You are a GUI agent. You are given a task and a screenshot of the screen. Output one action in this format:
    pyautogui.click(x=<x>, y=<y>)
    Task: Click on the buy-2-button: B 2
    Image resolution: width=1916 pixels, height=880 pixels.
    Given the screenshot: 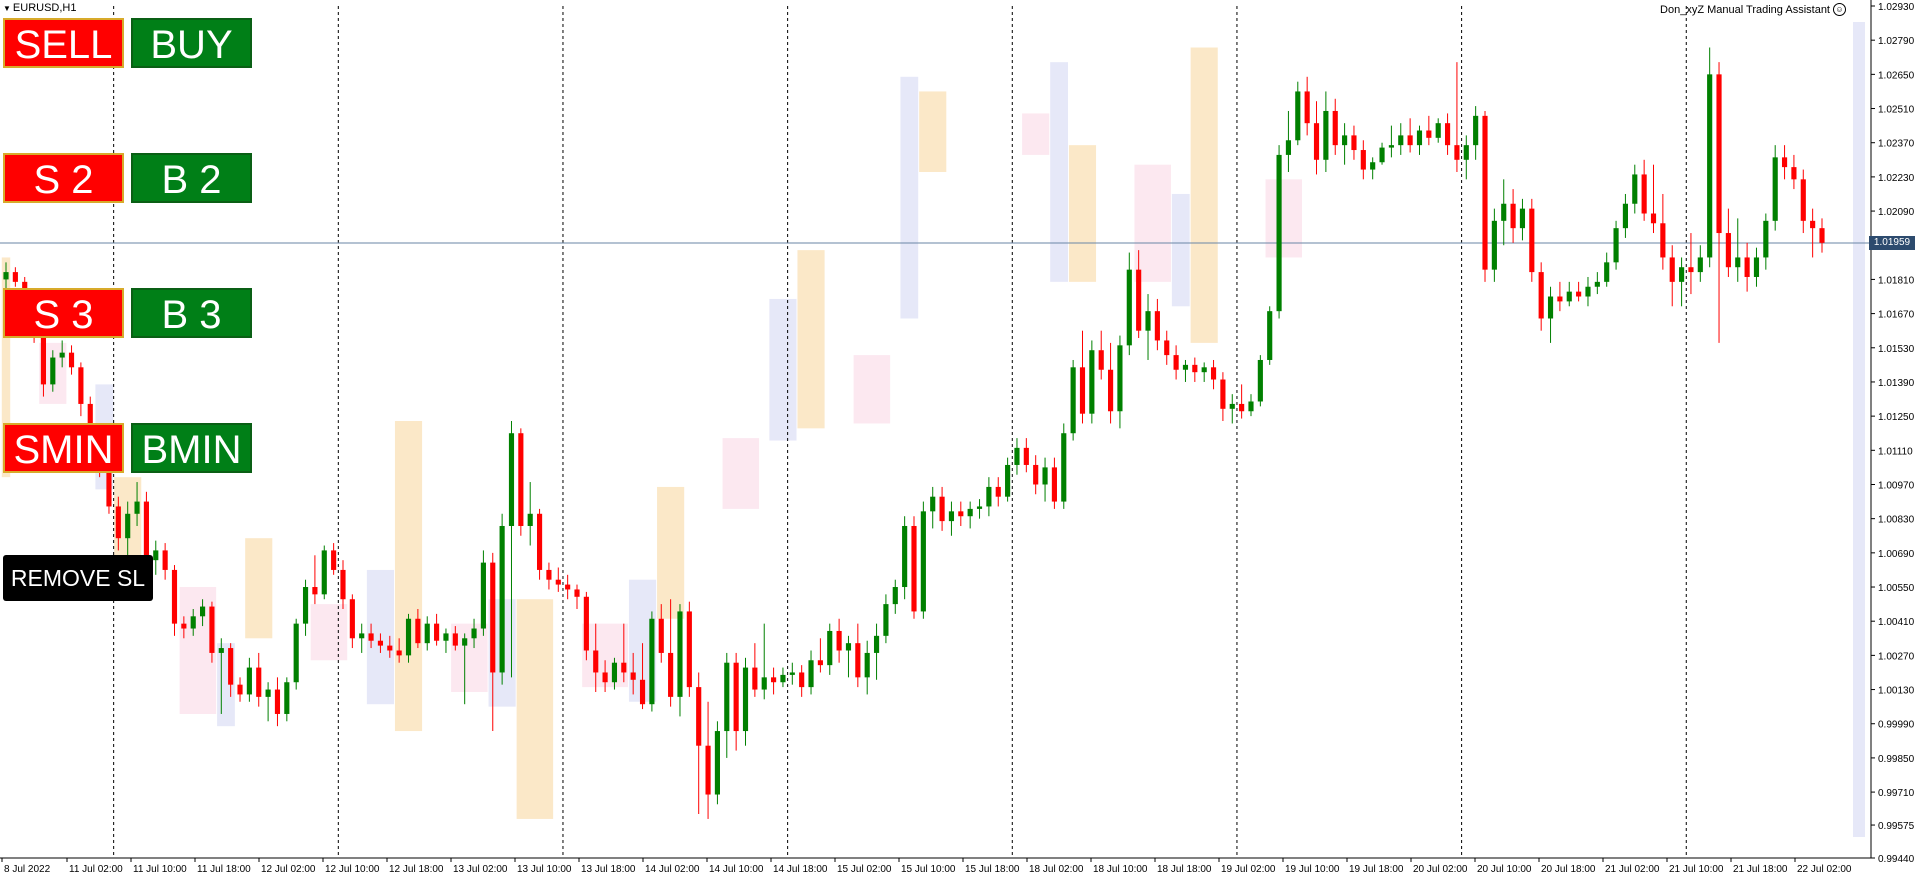 What is the action you would take?
    pyautogui.click(x=191, y=178)
    